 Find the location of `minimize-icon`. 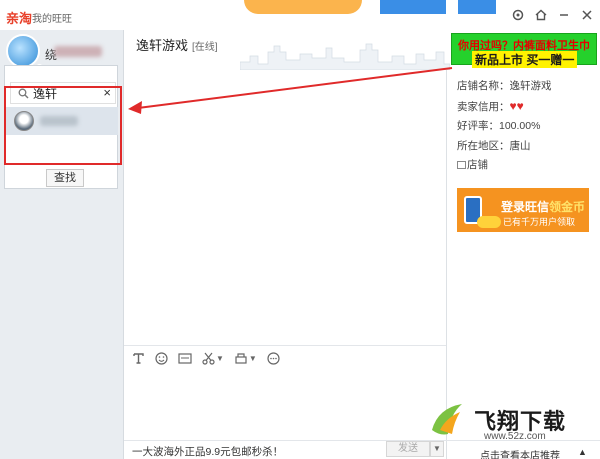

minimize-icon is located at coordinates (563, 14).